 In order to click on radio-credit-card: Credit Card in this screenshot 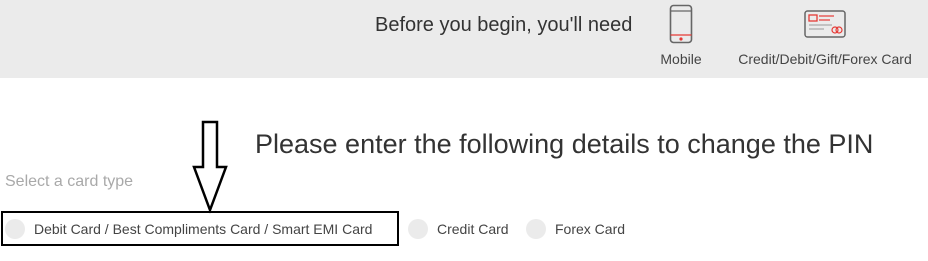, I will do `click(458, 229)`.